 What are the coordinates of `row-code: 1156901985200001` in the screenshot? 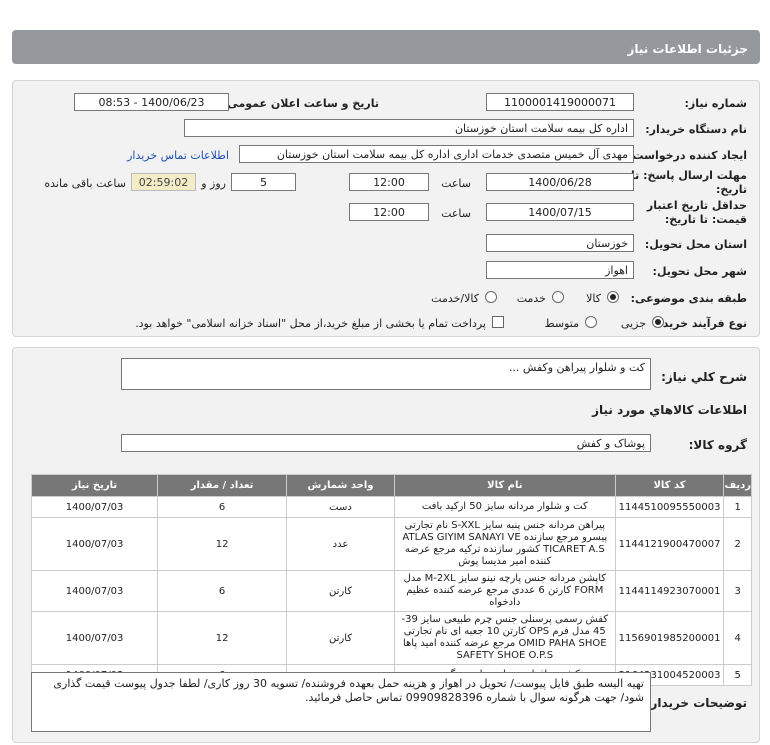 It's located at (669, 638).